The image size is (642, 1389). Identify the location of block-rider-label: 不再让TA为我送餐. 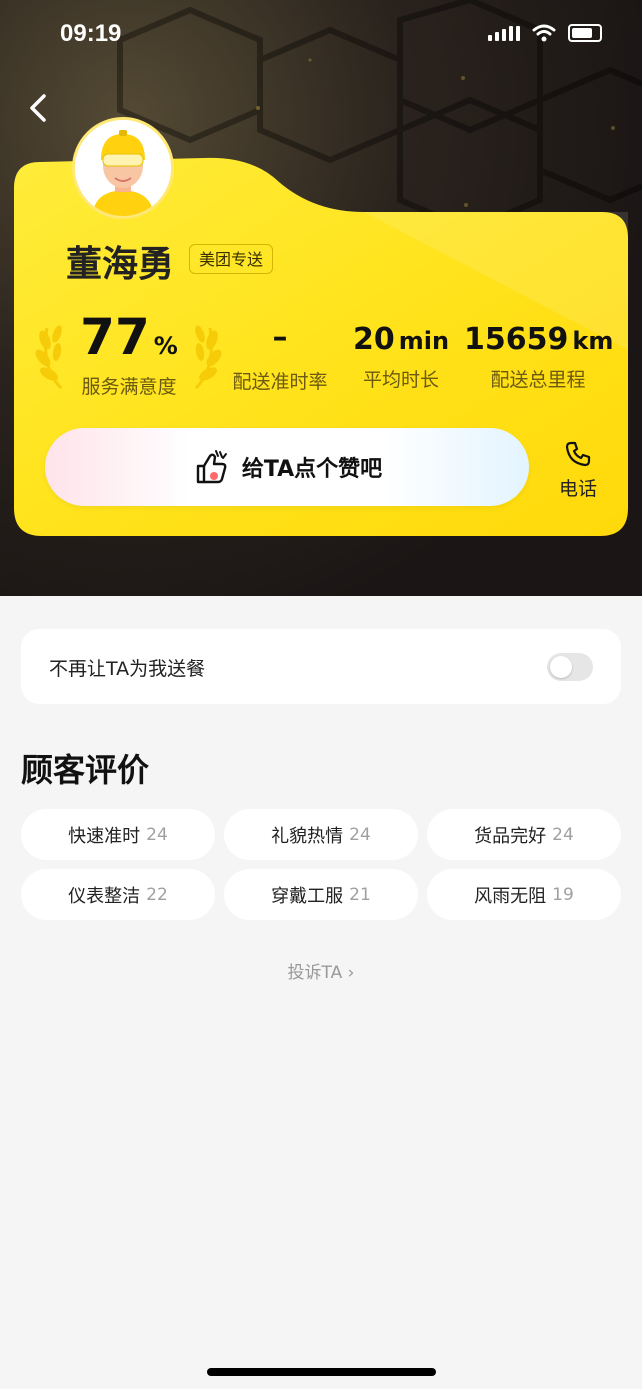
(127, 669).